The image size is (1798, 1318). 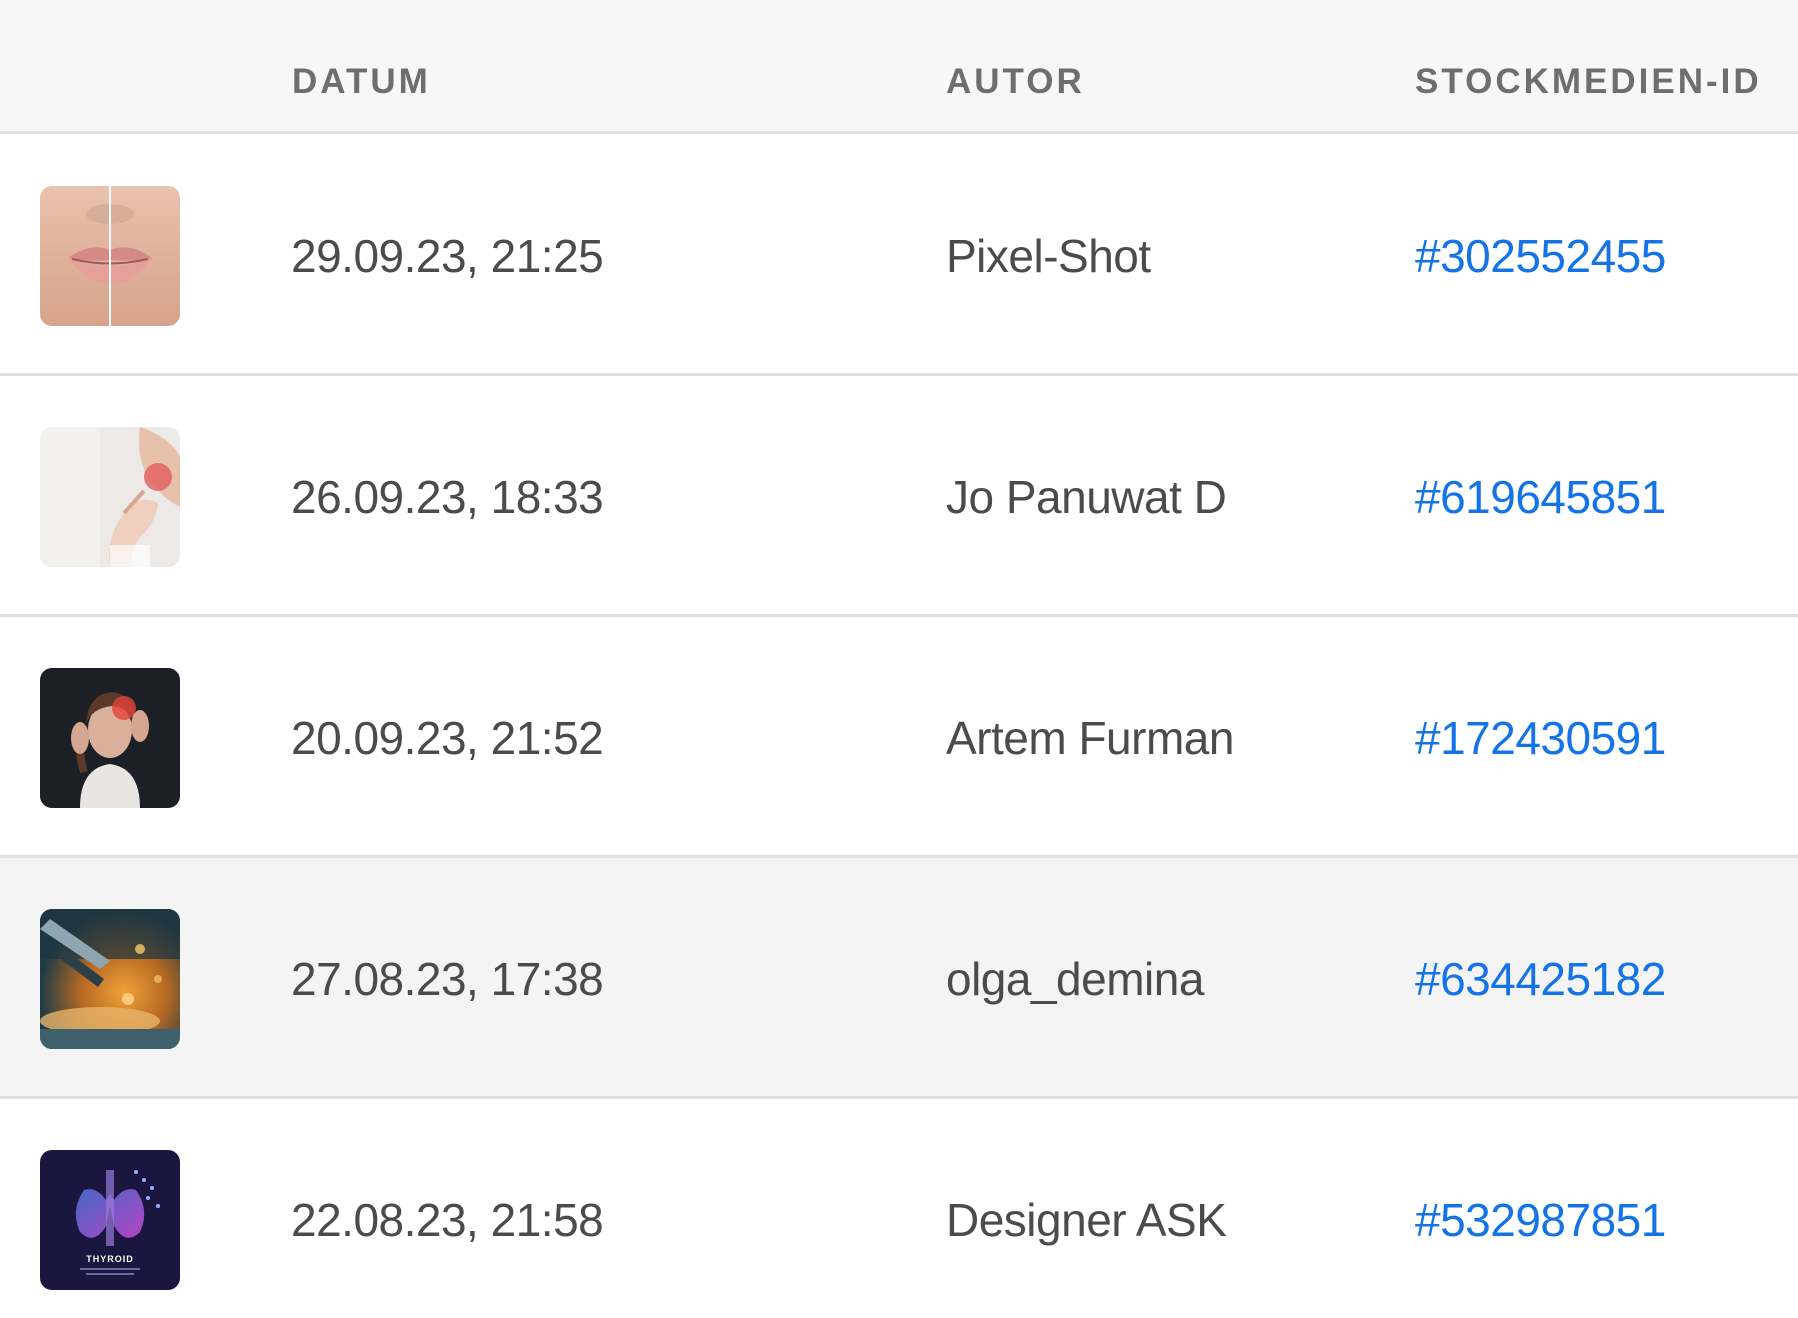 I want to click on stock-id-link: #619645851, so click(x=1540, y=497).